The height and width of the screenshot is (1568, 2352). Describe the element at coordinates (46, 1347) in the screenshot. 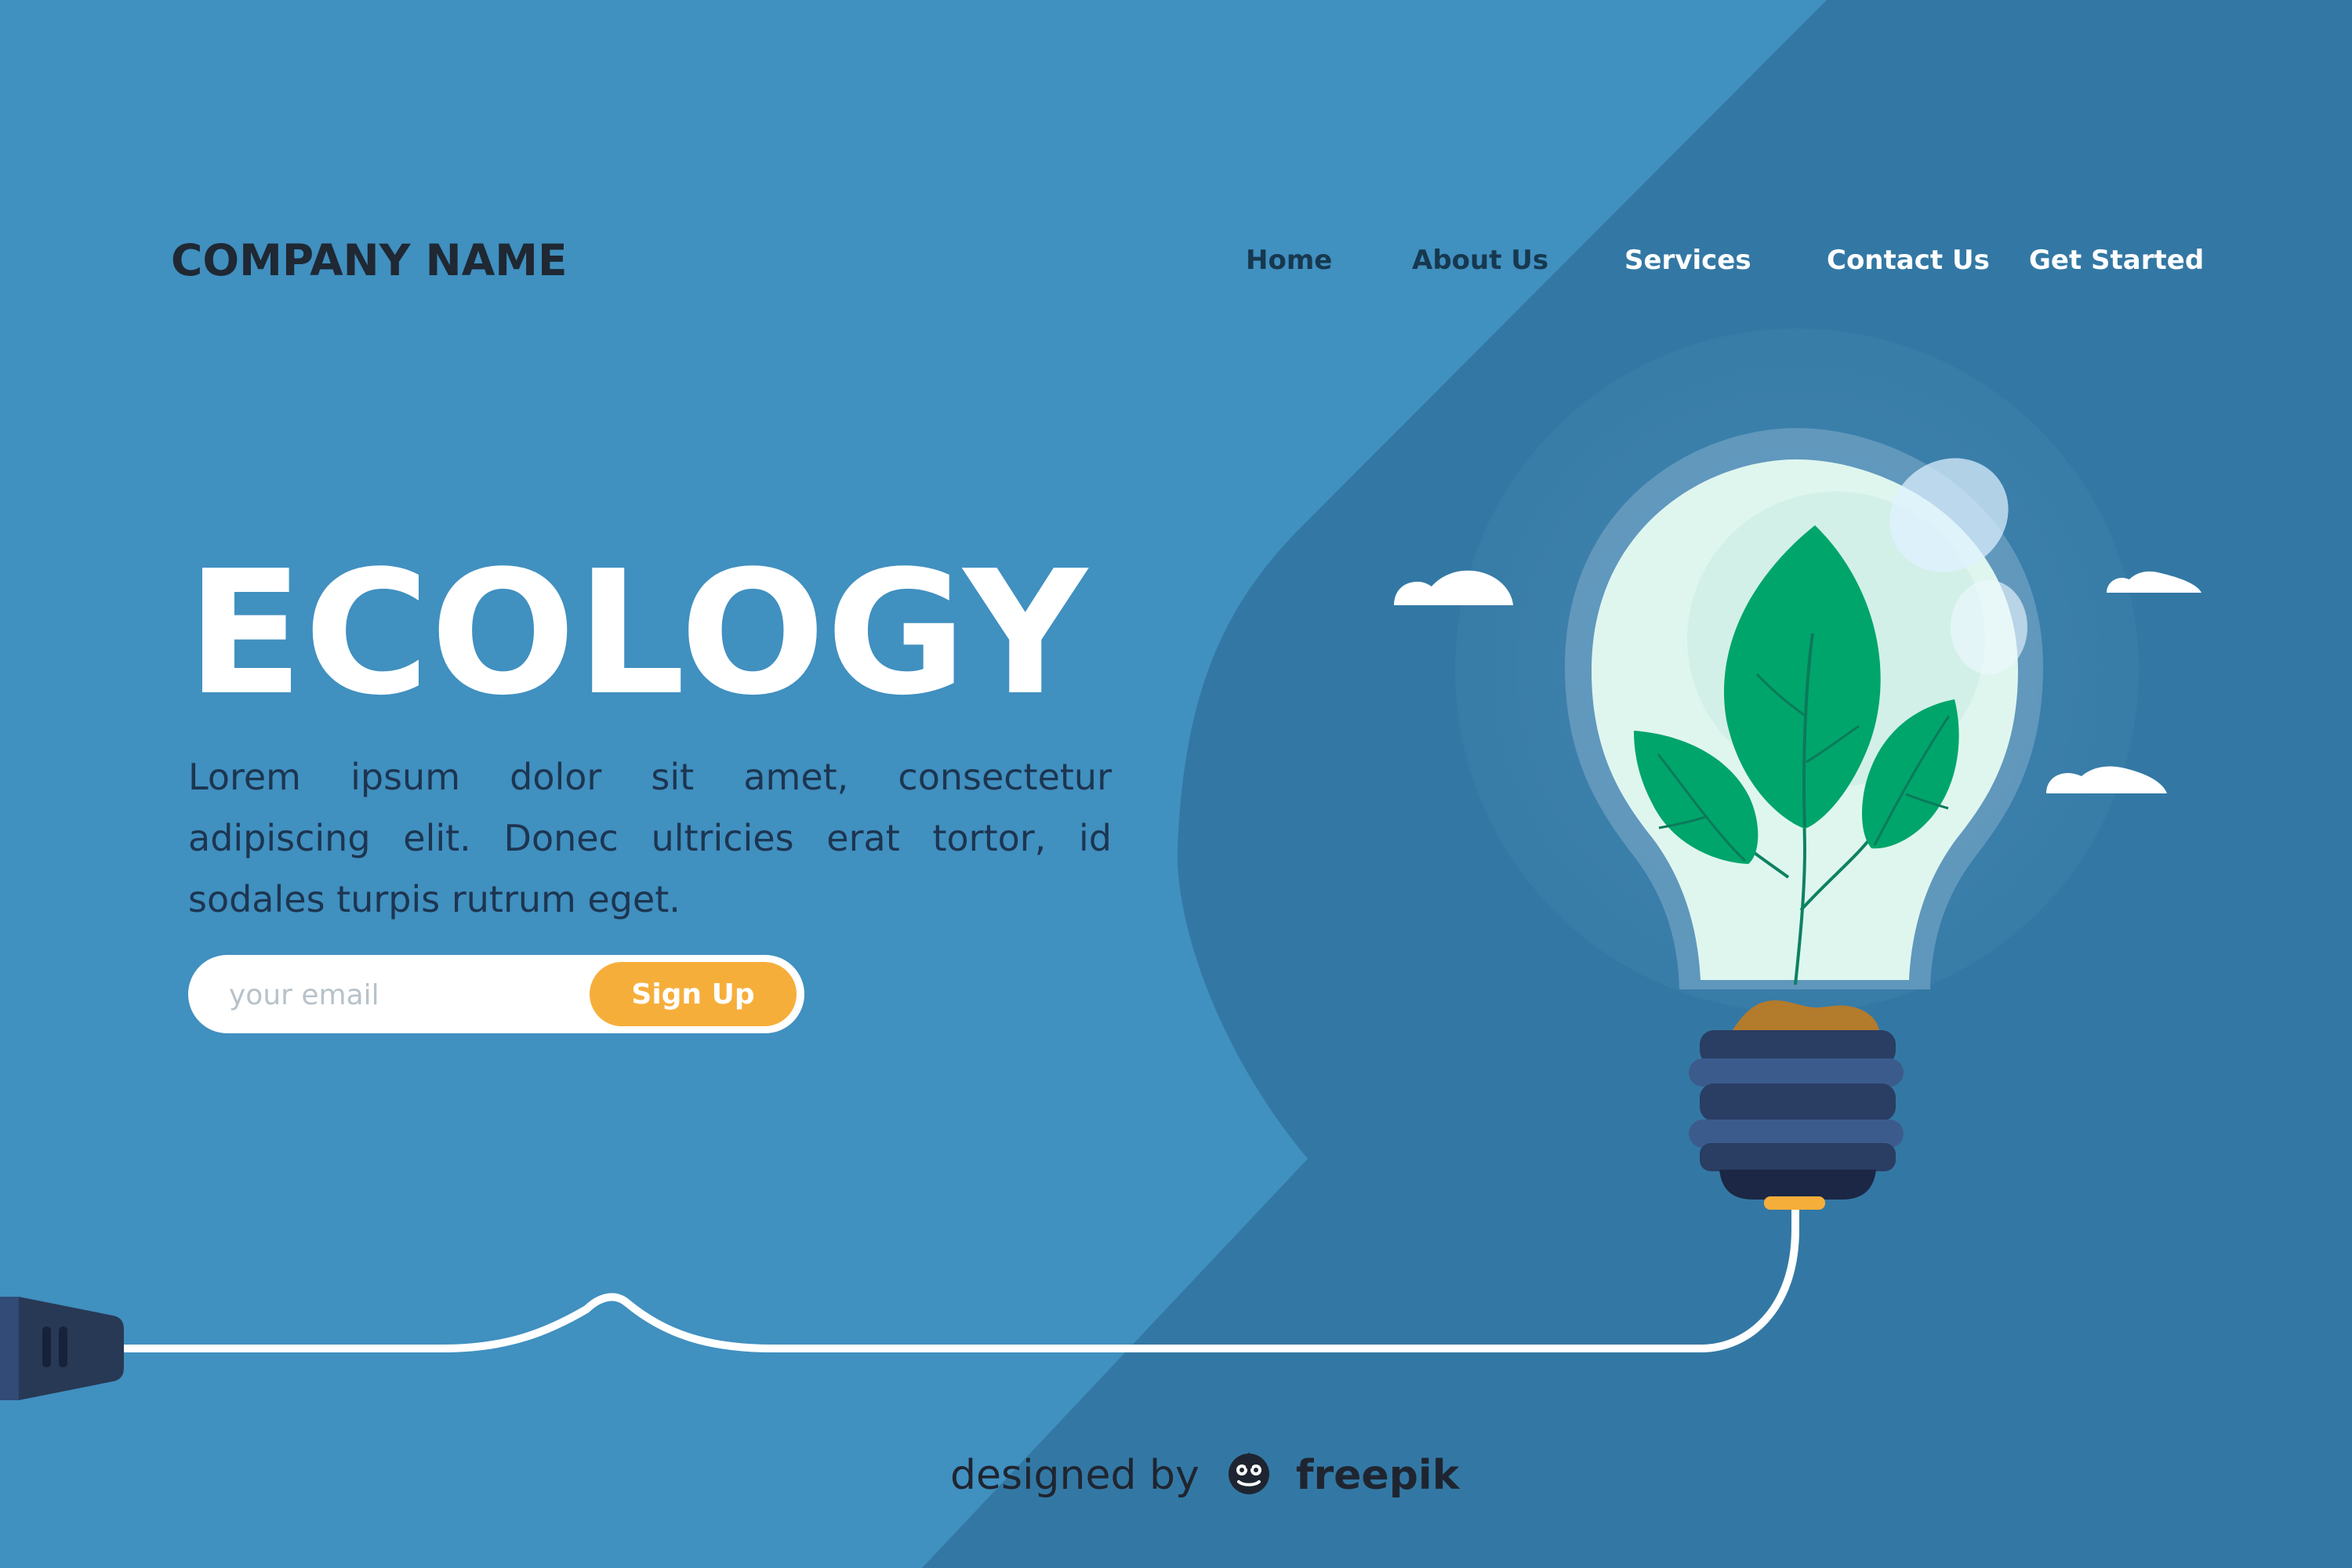

I see `plug-prong-left` at that location.